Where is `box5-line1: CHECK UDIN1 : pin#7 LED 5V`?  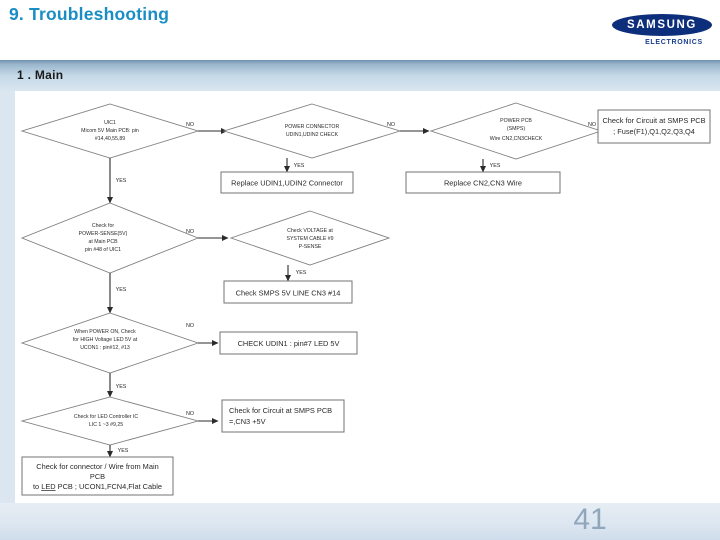 box5-line1: CHECK UDIN1 : pin#7 LED 5V is located at coordinates (289, 343).